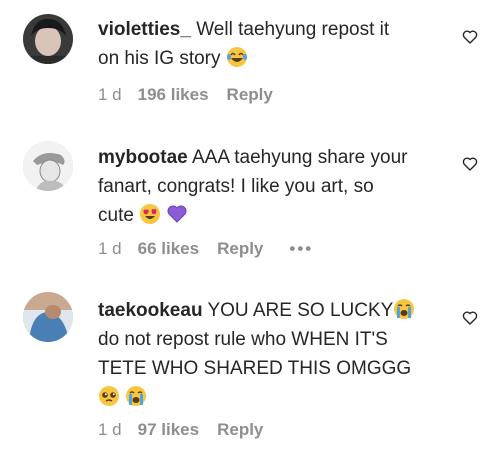 The width and height of the screenshot is (496, 449). Describe the element at coordinates (143, 157) in the screenshot. I see `comment-username: mybootae` at that location.